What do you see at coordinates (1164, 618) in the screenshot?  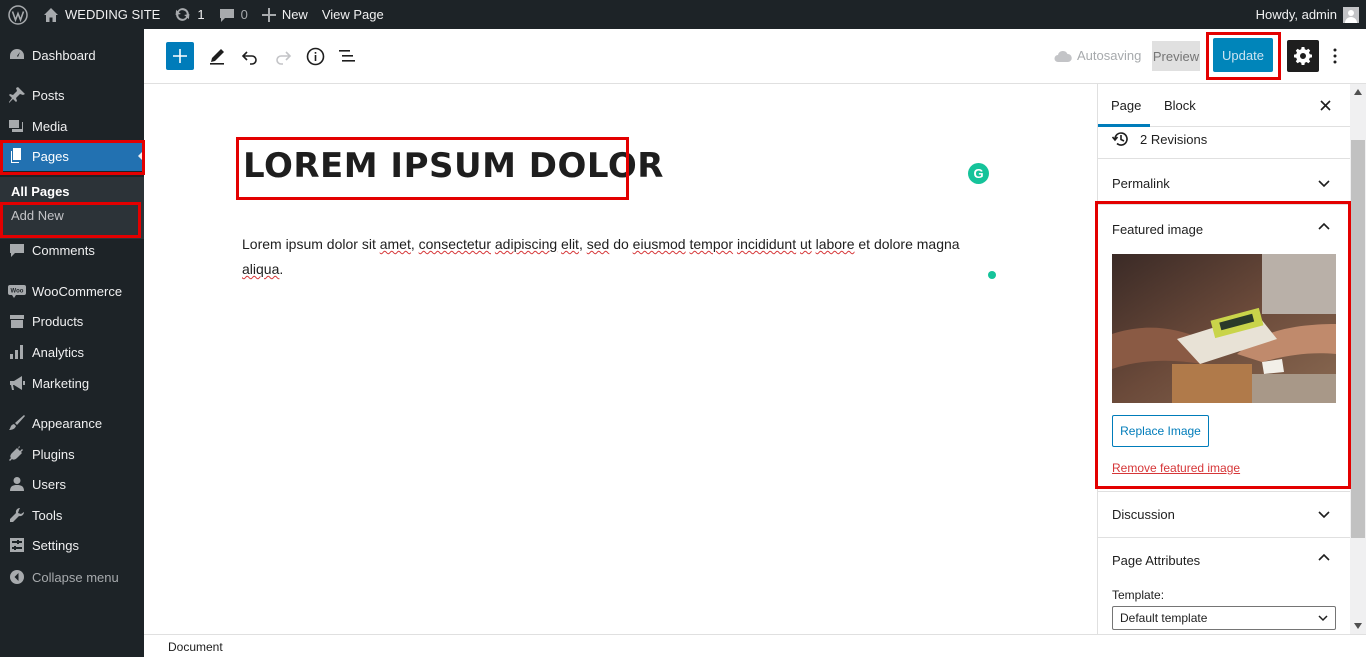 I see `template-value: Default template` at bounding box center [1164, 618].